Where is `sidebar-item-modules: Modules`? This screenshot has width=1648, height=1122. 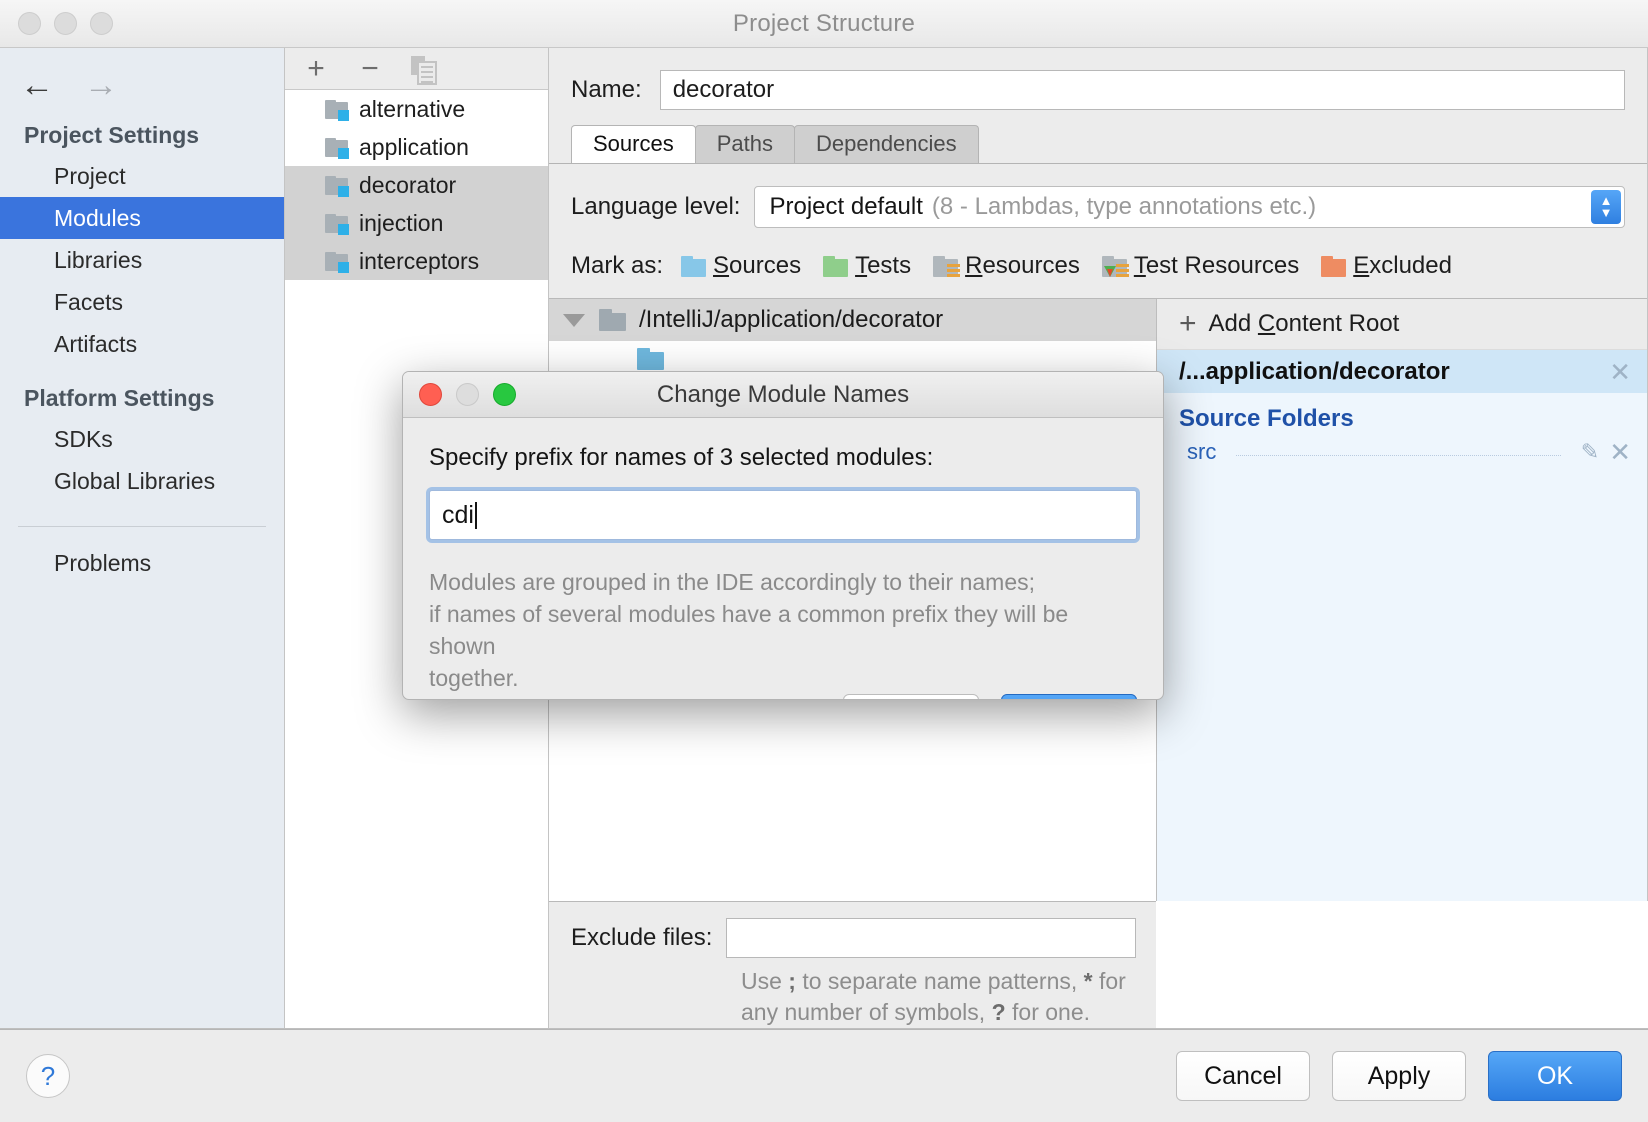
sidebar-item-modules: Modules is located at coordinates (142, 218).